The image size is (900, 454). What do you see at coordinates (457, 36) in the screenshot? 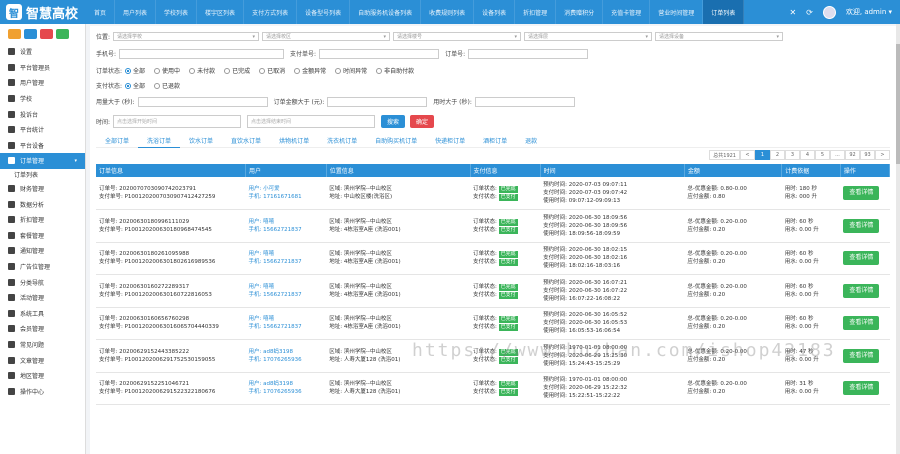
I see `building-select: 请选择楼号 ▾` at bounding box center [457, 36].